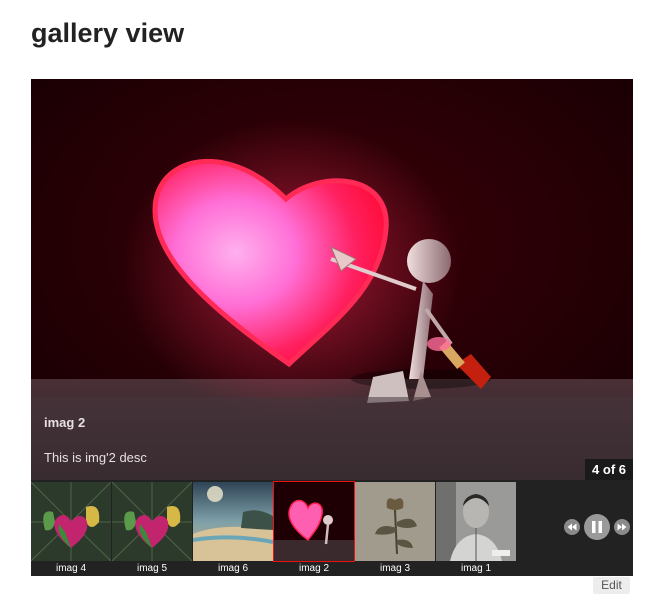 This screenshot has height=599, width=656. I want to click on thumbnail-imag-3: imag 3, so click(395, 529).